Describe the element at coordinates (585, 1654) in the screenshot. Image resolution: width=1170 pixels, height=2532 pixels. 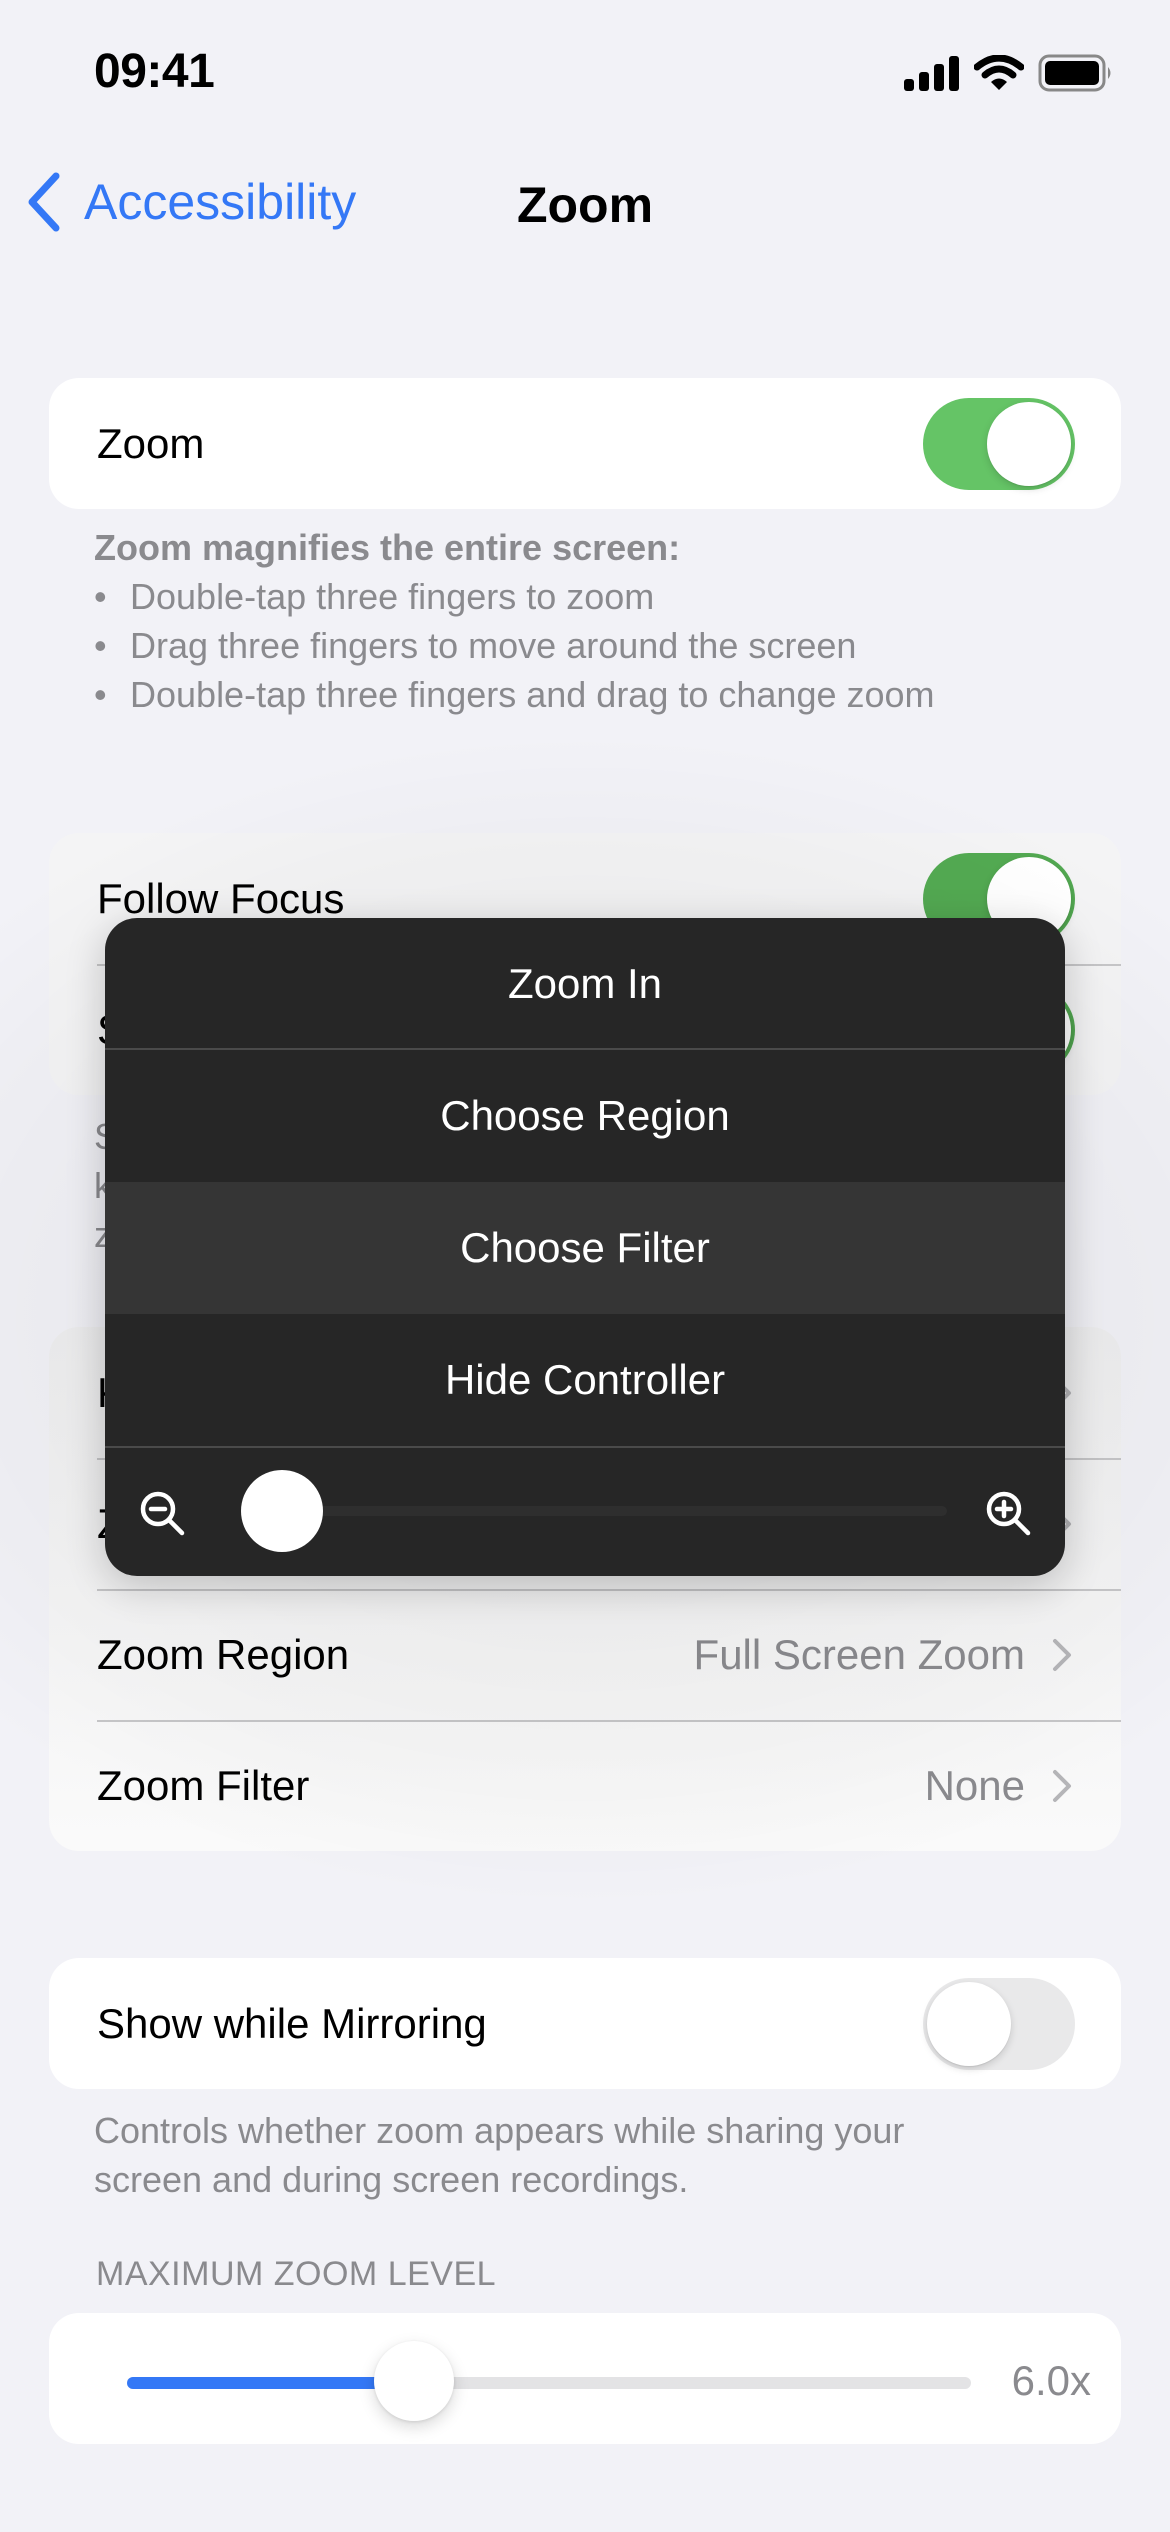
I see `zoom-region-row: Zoom Region Full Screen Zoom` at that location.